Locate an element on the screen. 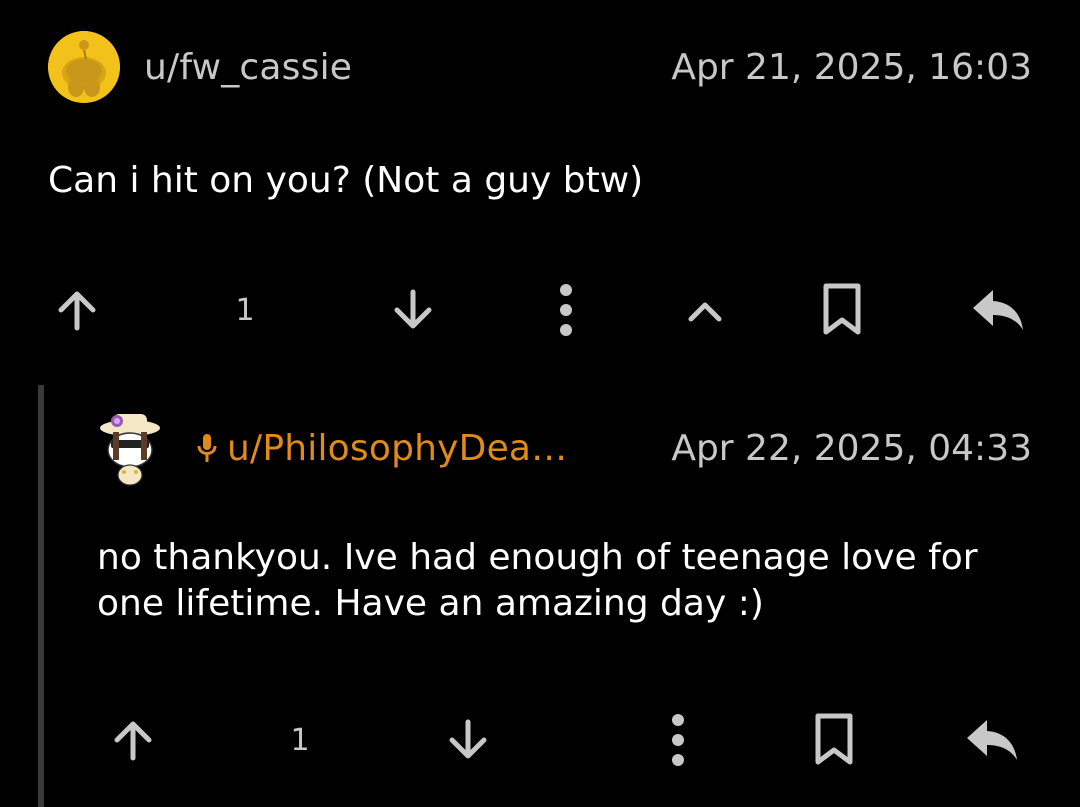 The height and width of the screenshot is (807, 1080). microphone-icon is located at coordinates (207, 448).